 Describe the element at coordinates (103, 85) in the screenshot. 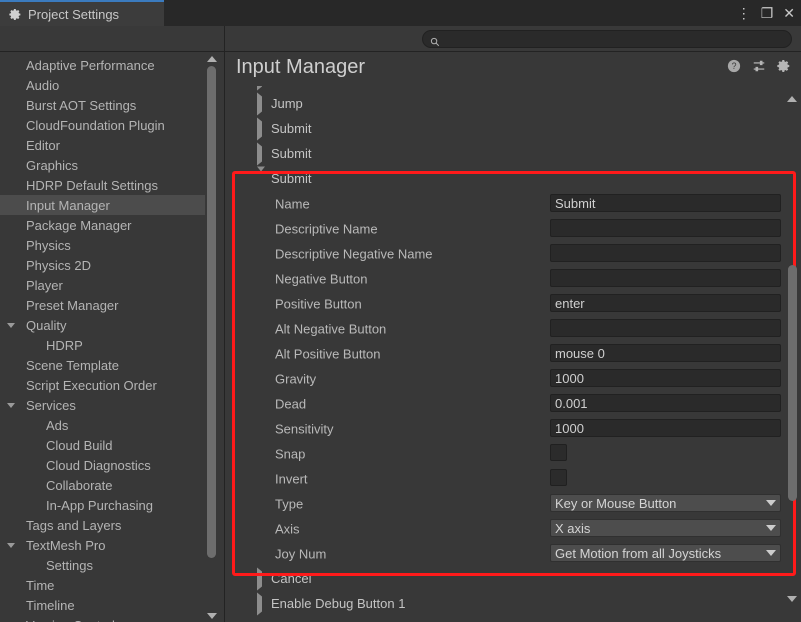

I see `sidebar-item-audio: Audio` at that location.